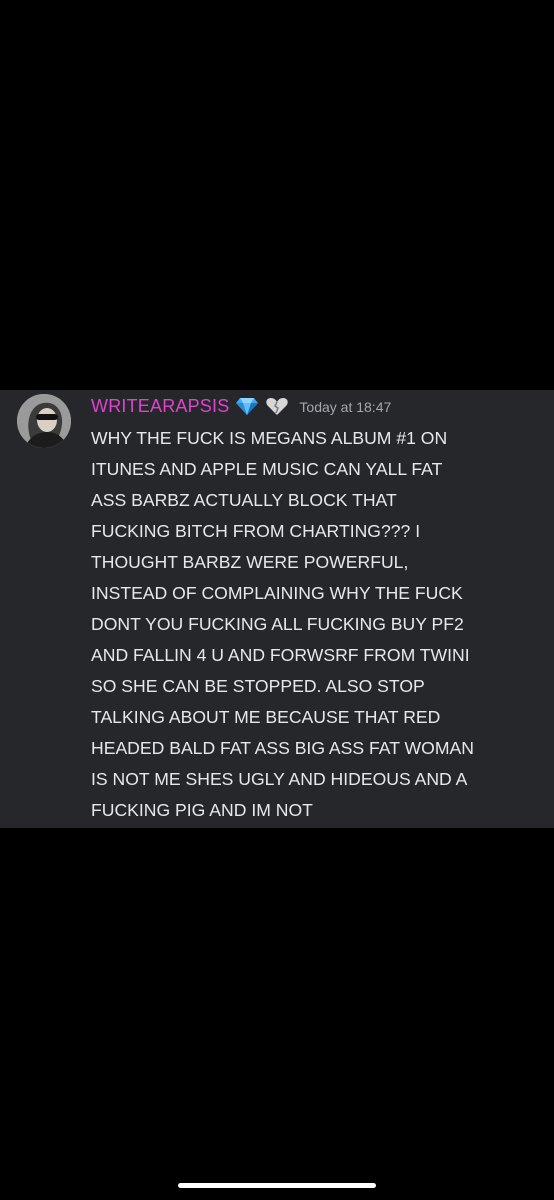  What do you see at coordinates (44, 421) in the screenshot?
I see `avatar` at bounding box center [44, 421].